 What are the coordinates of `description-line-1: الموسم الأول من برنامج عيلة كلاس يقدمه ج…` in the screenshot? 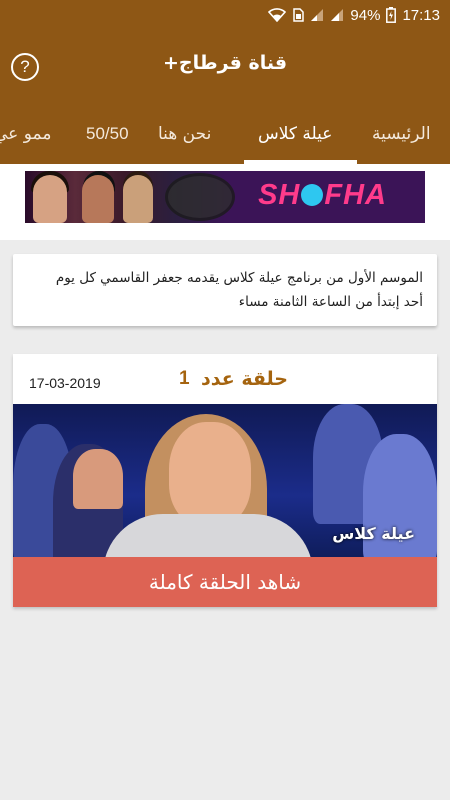 It's located at (239, 278).